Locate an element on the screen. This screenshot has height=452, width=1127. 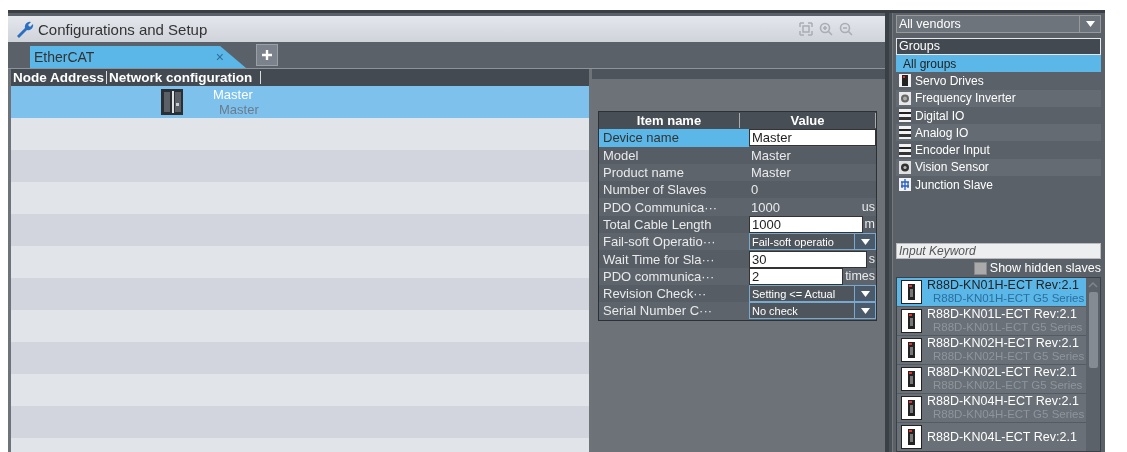
plus-icon is located at coordinates (267, 55).